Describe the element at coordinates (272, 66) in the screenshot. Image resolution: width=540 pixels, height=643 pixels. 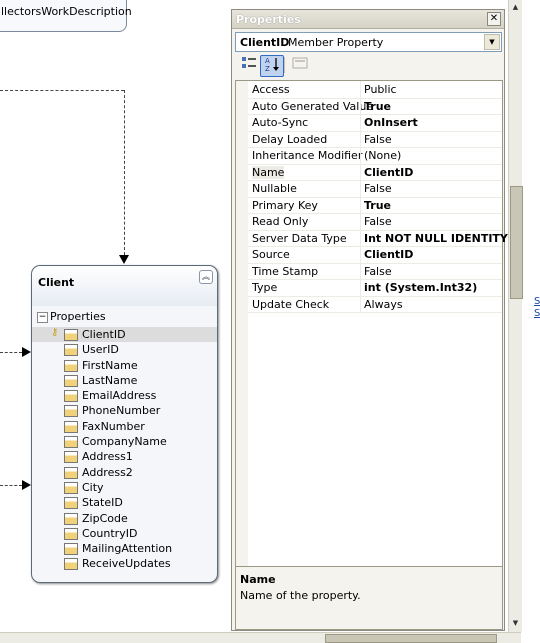
I see `alphabetical-sort-icon: AZ` at that location.